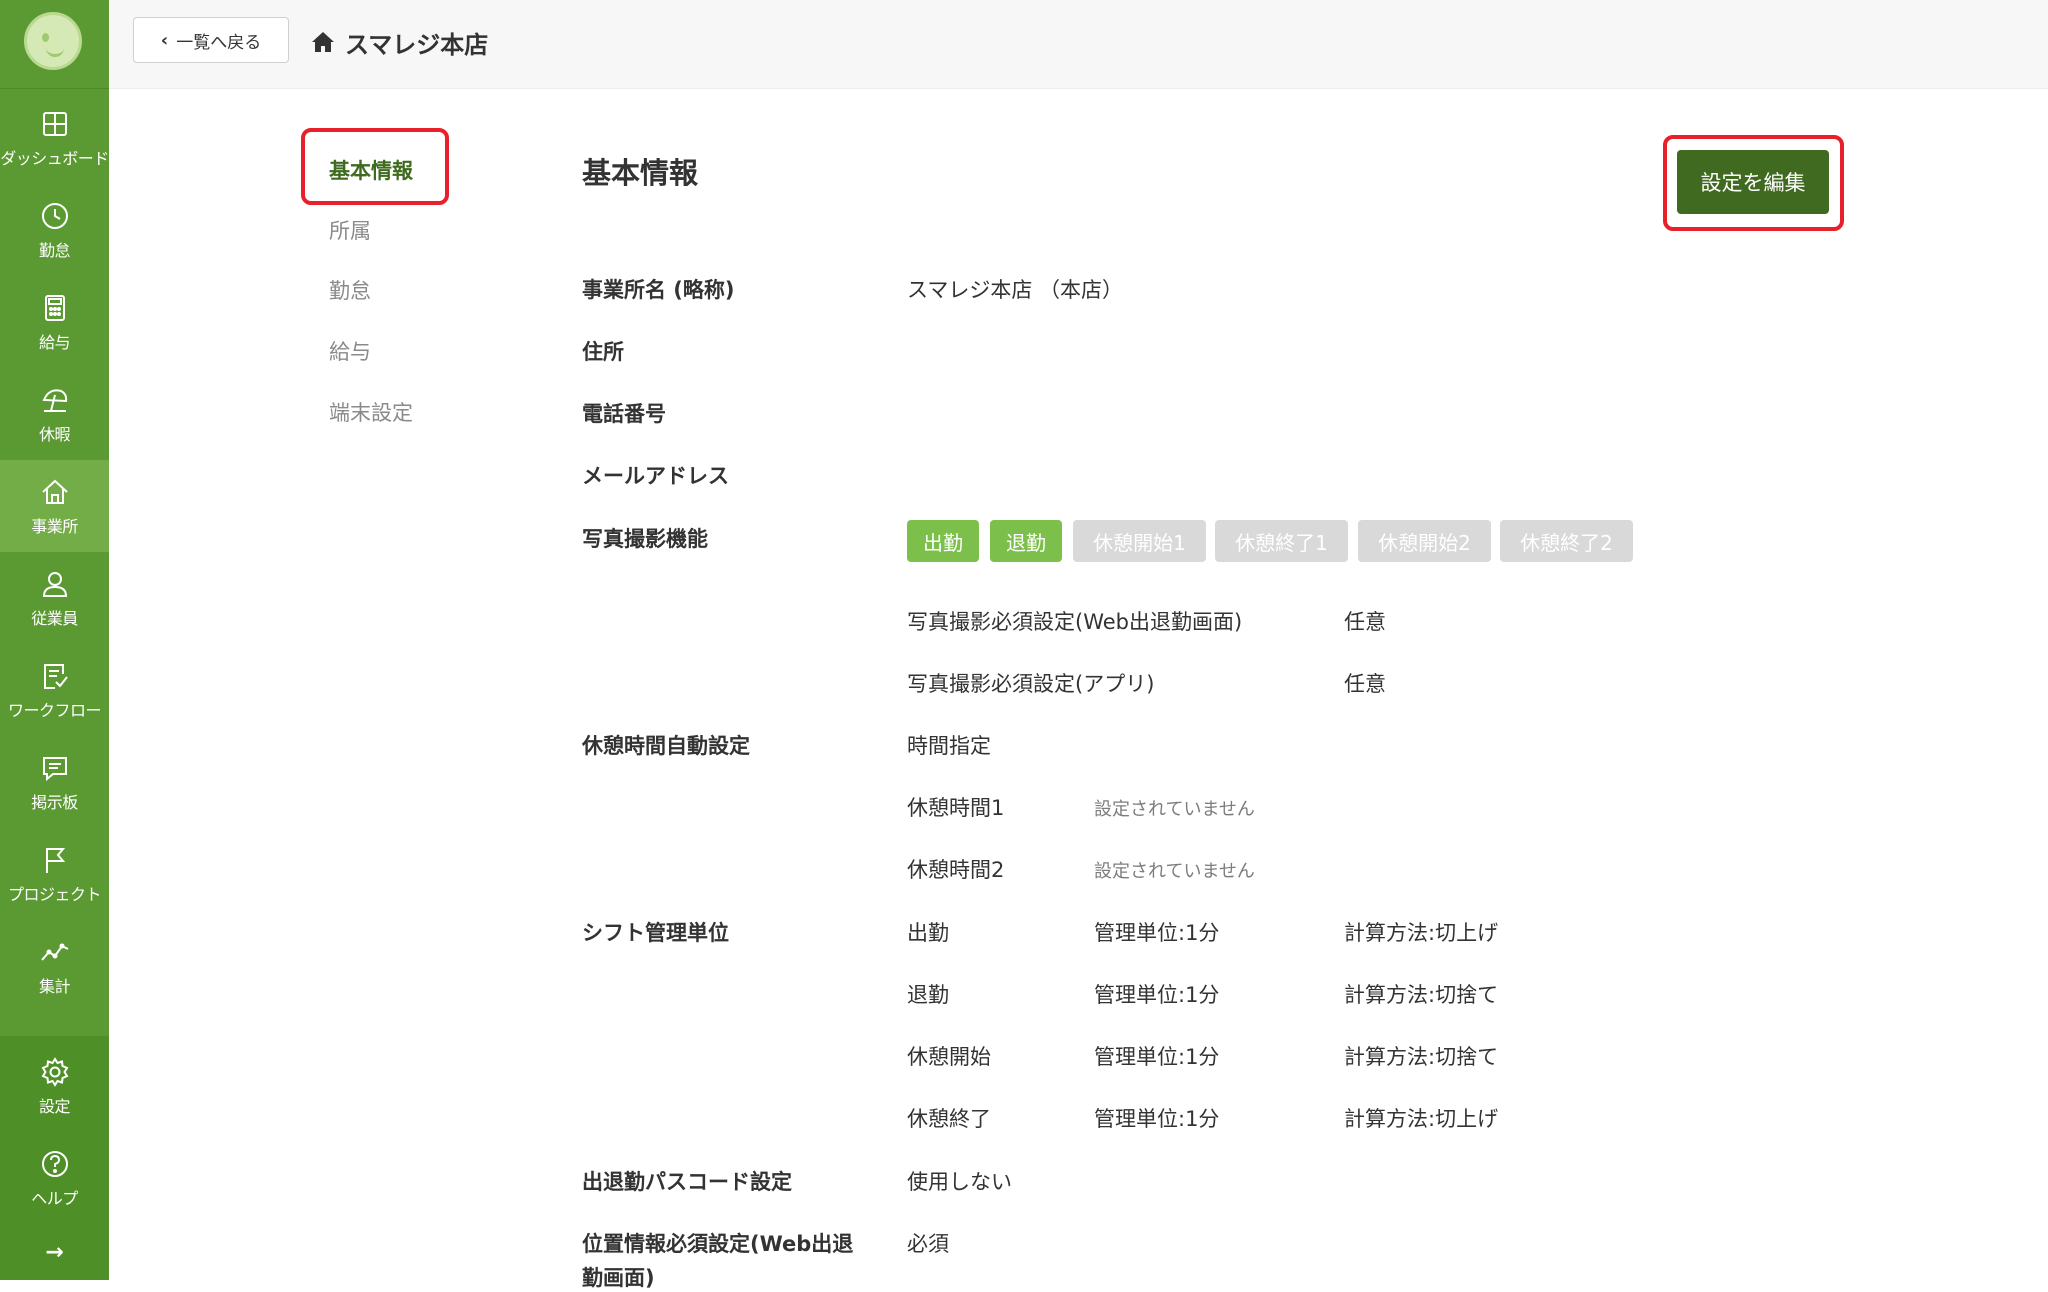 The image size is (2048, 1292). Describe the element at coordinates (956, 808) in the screenshot. I see `break-time-1-label: 休憩時間1` at that location.